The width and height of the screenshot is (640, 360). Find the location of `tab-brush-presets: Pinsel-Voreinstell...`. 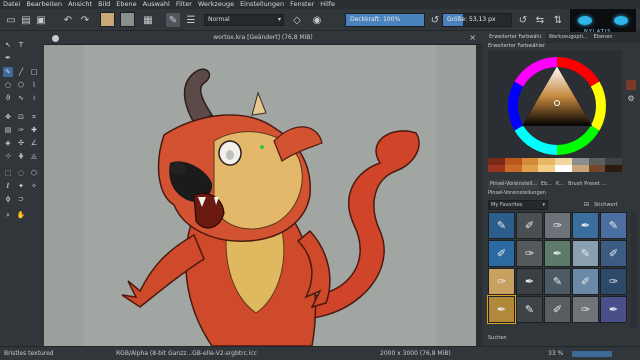

tab-brush-presets: Pinsel-Voreinstell... is located at coordinates (513, 184).